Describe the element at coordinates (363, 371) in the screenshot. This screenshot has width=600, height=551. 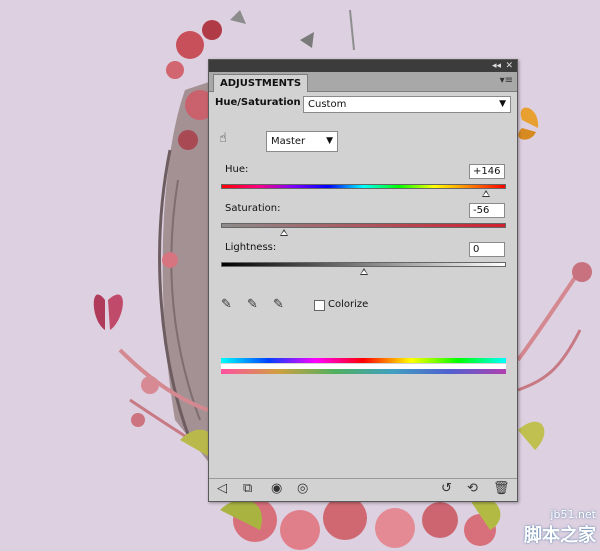
I see `output-spectrum-bar` at that location.